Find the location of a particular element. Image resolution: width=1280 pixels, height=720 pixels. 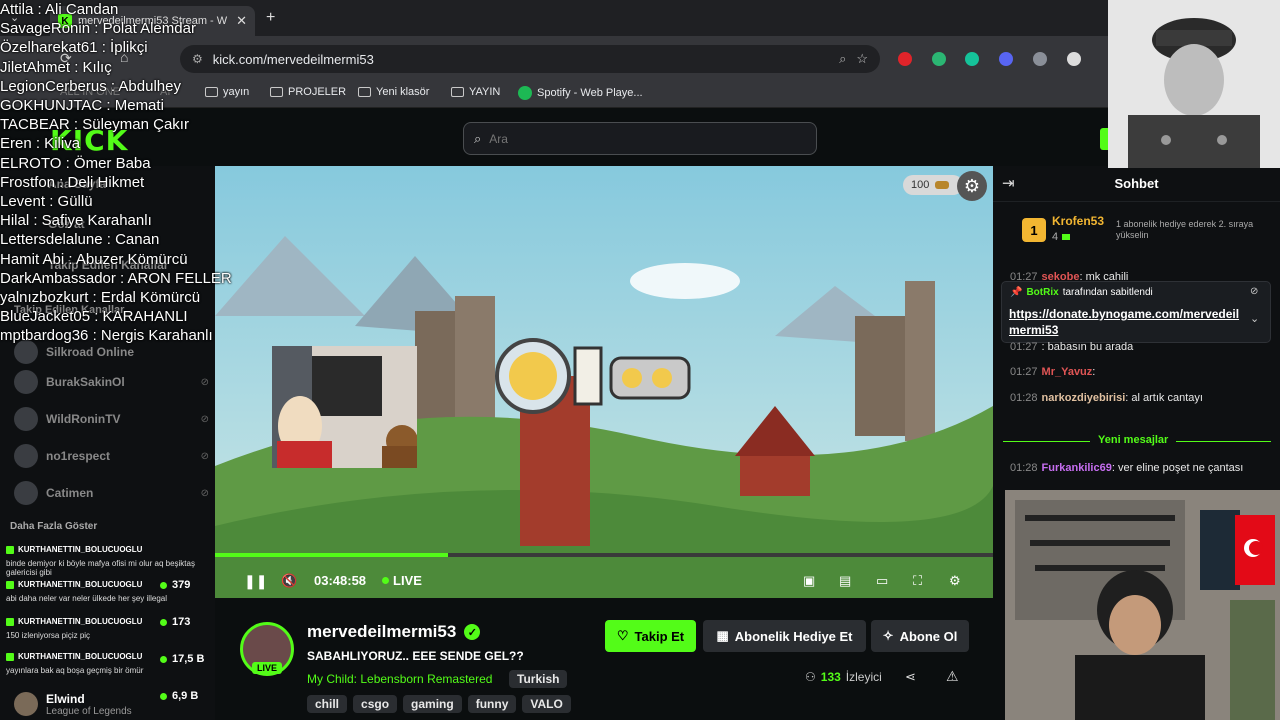

search-input is located at coordinates (639, 138).